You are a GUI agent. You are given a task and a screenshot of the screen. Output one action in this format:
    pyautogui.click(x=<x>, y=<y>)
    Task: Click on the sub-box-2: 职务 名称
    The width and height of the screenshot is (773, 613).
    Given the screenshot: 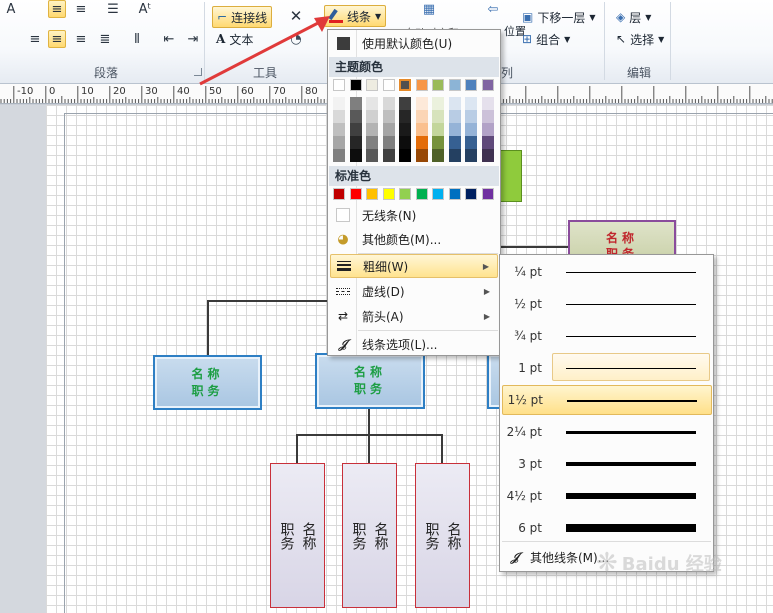 What is the action you would take?
    pyautogui.click(x=369, y=535)
    